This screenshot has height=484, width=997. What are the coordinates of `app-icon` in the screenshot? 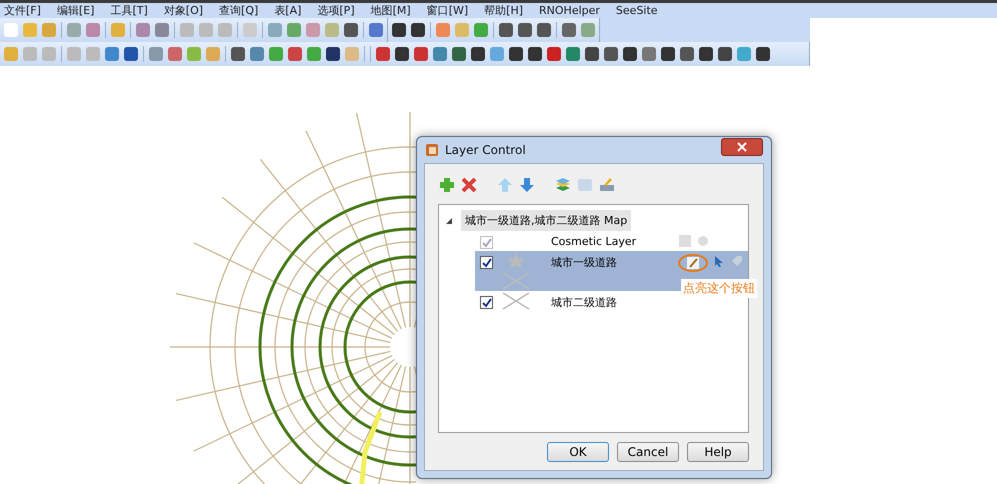 It's located at (432, 150).